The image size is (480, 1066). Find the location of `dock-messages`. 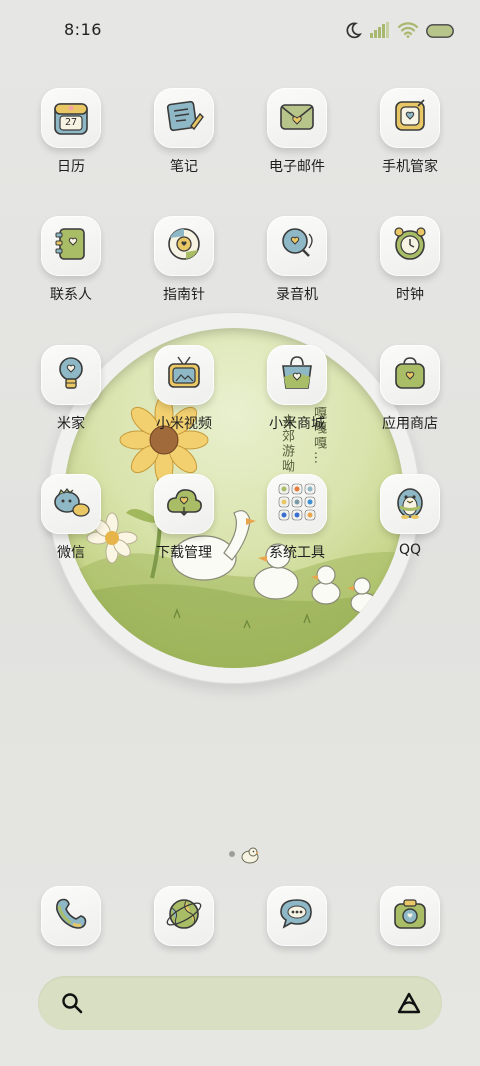

dock-messages is located at coordinates (297, 916).